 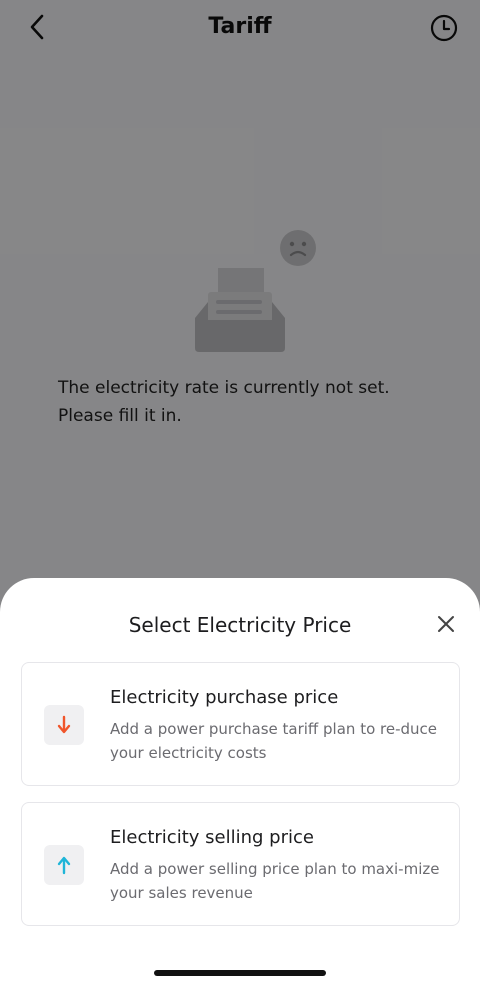 I want to click on arrow-up-icon, so click(x=64, y=865).